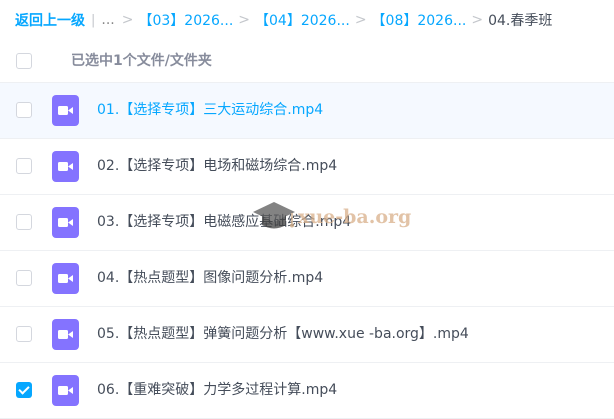  Describe the element at coordinates (24, 61) in the screenshot. I see `select-all-checkbox` at that location.